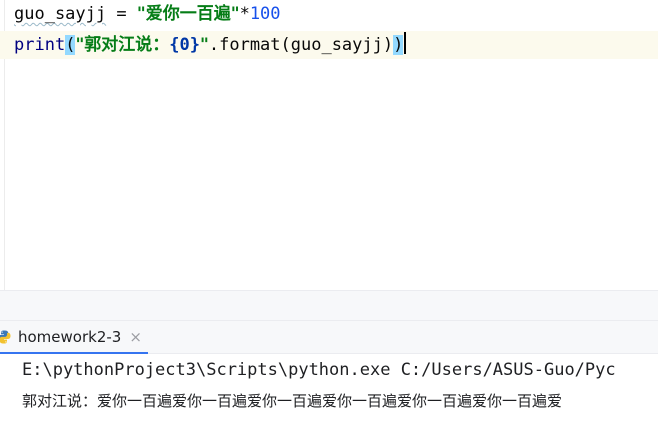 The width and height of the screenshot is (658, 424). What do you see at coordinates (405, 43) in the screenshot?
I see `text-caret` at bounding box center [405, 43].